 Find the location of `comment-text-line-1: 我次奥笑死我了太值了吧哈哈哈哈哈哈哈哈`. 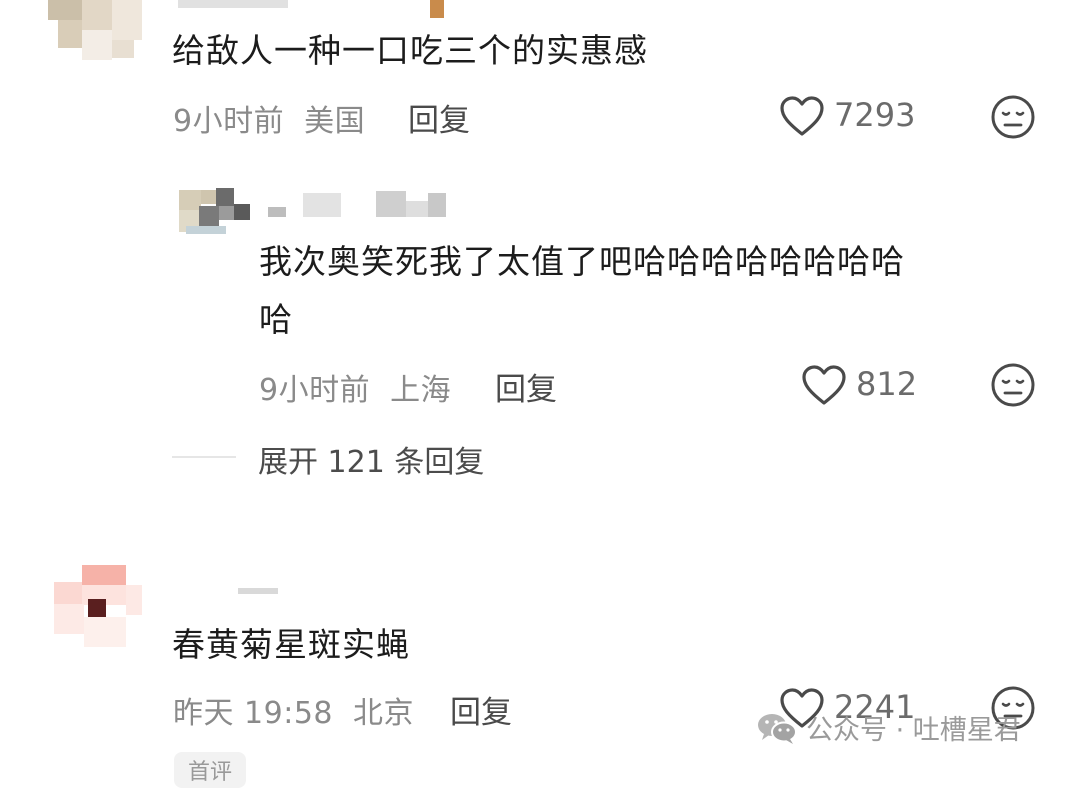

comment-text-line-1: 我次奥笑死我了太值了吧哈哈哈哈哈哈哈哈 is located at coordinates (582, 261).